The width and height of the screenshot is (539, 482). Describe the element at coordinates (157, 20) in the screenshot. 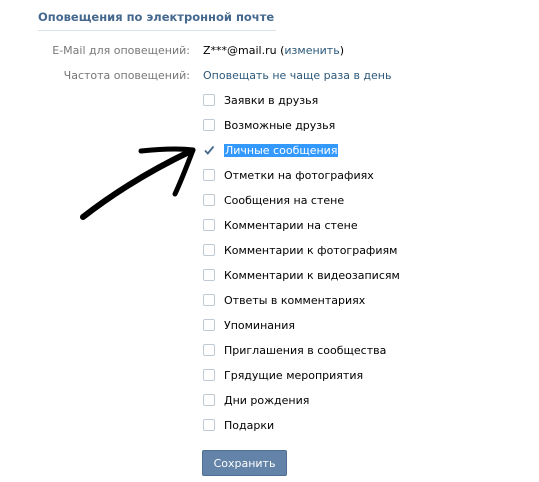

I see `section-title: Оповещения по электронной почте` at that location.